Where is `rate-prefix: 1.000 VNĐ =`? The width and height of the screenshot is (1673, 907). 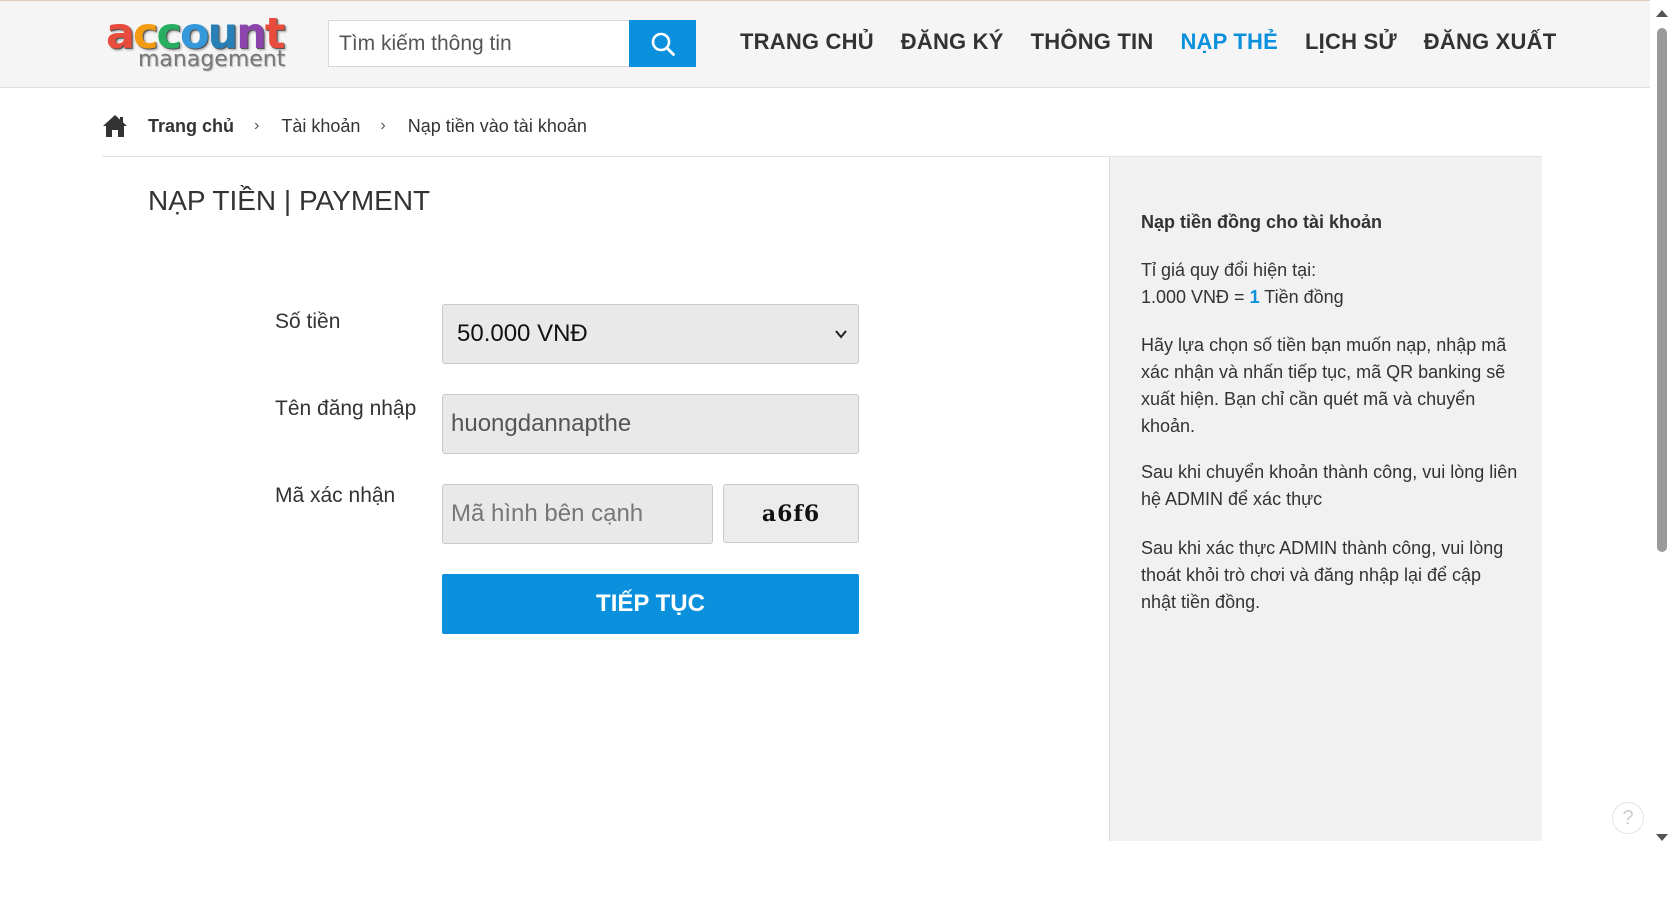
rate-prefix: 1.000 VNĐ = is located at coordinates (1195, 297).